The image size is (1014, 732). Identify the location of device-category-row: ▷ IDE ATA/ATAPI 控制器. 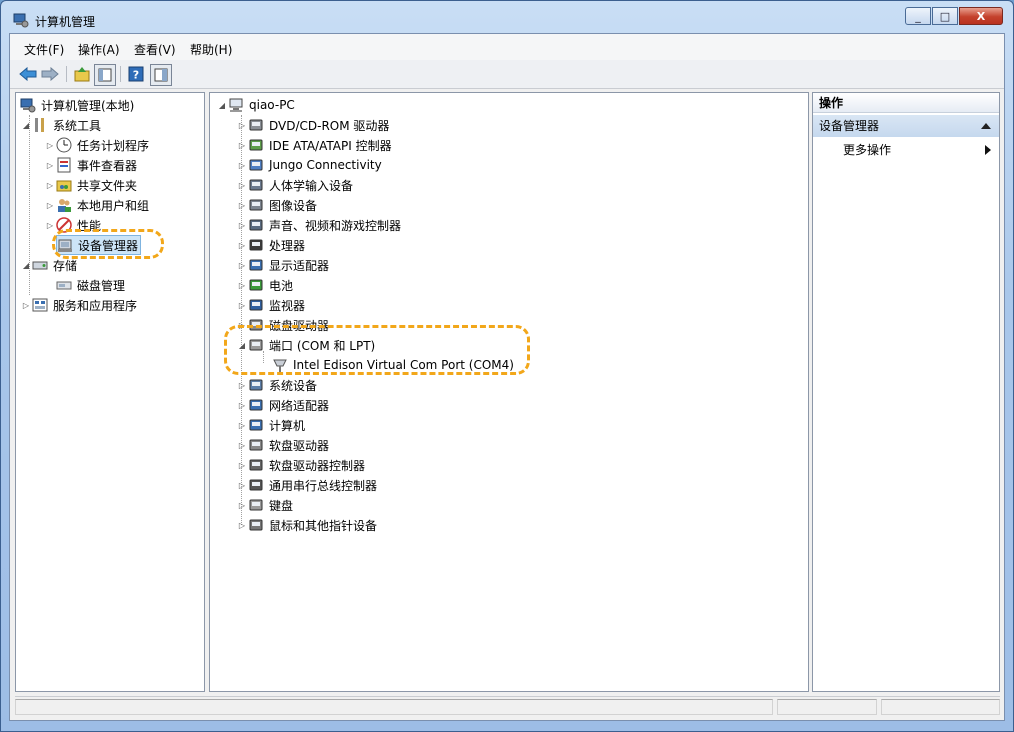
(315, 145).